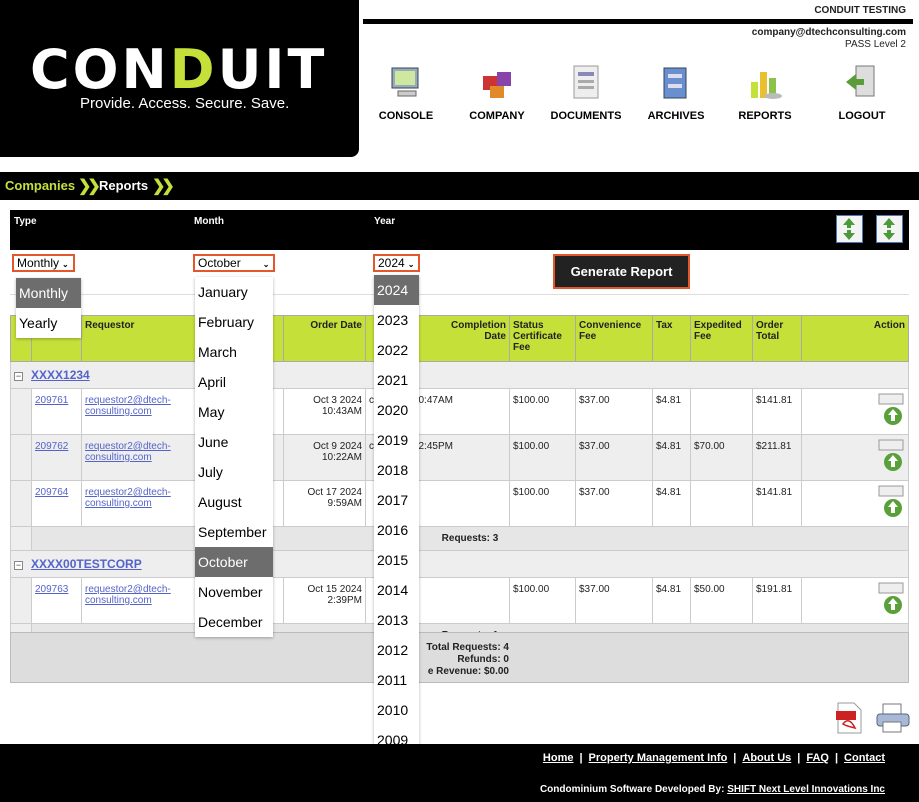 The height and width of the screenshot is (802, 919). What do you see at coordinates (396, 350) in the screenshot?
I see `year-option: 2022` at bounding box center [396, 350].